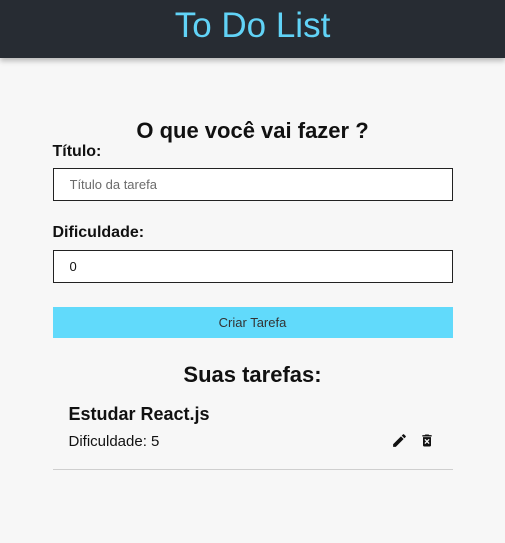  What do you see at coordinates (252, 374) in the screenshot?
I see `tasks-heading: Suas tarefas:` at bounding box center [252, 374].